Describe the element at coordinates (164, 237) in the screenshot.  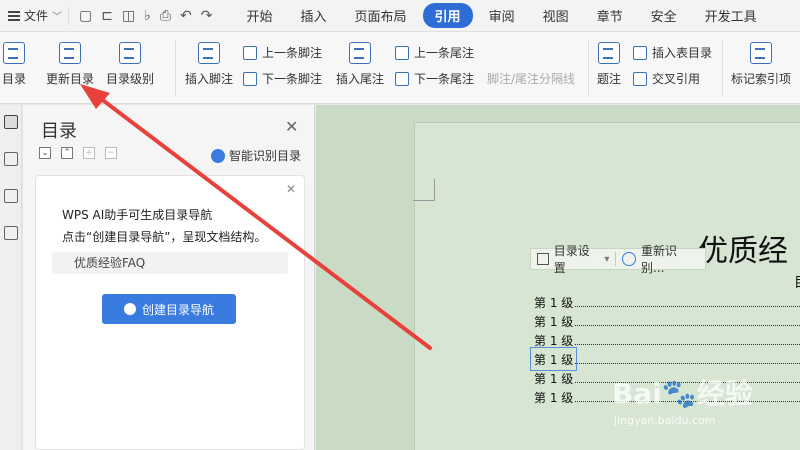
I see `ai-hint-line: 点击“创建目录导航”，呈现文档结构。` at that location.